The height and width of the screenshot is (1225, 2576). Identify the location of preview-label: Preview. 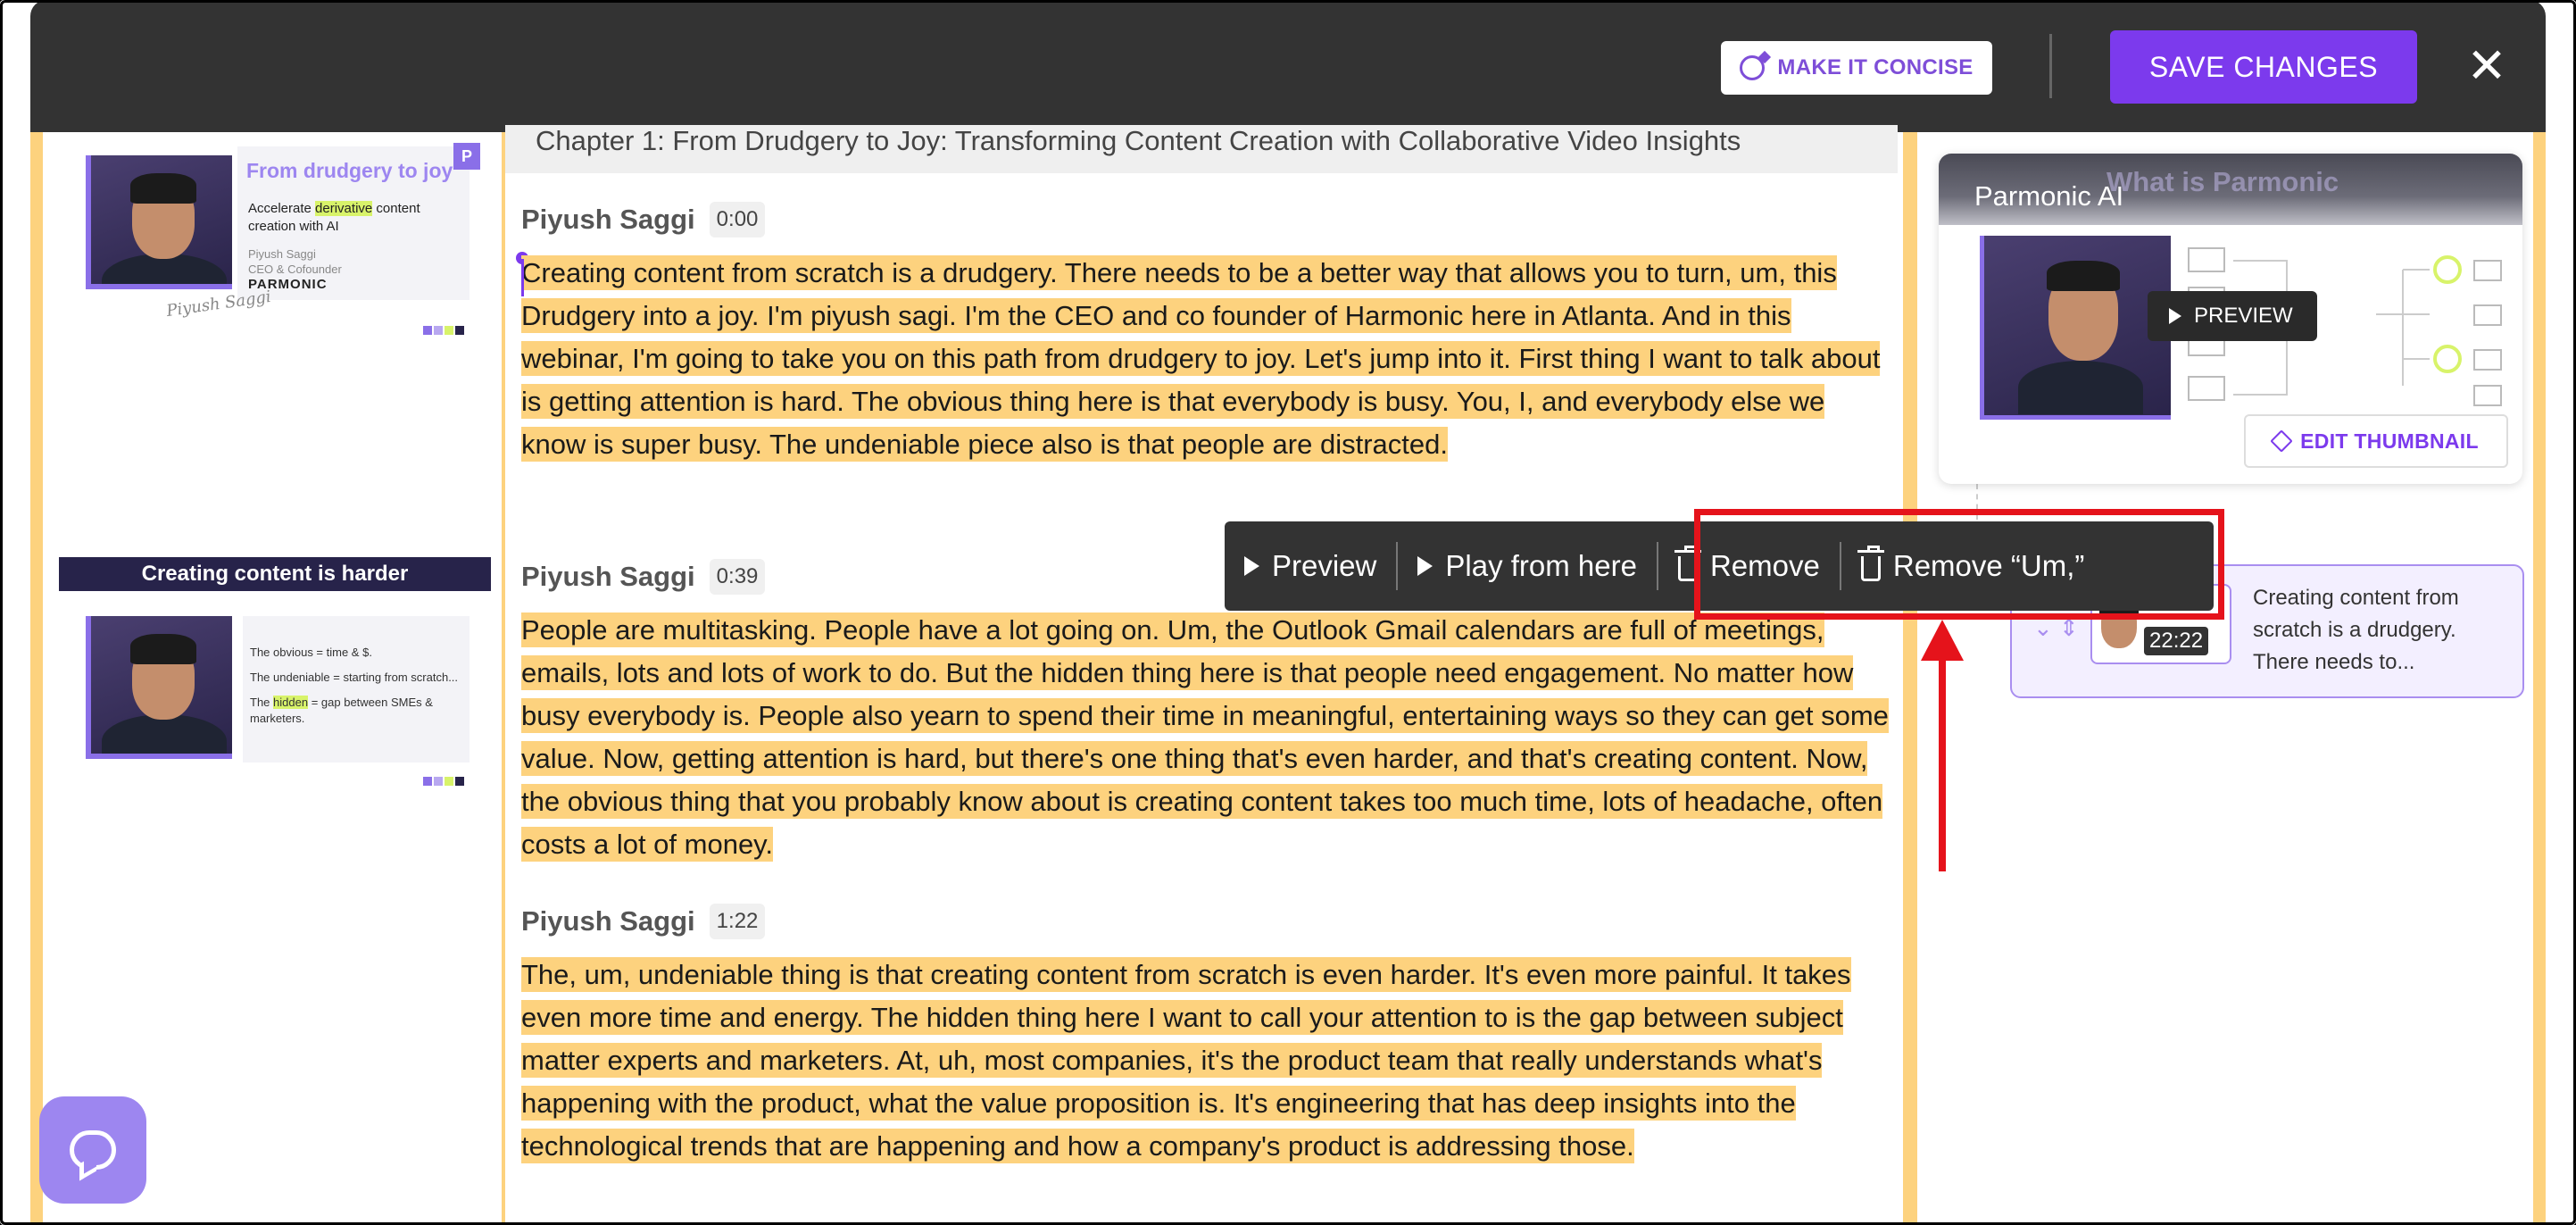
(1324, 565).